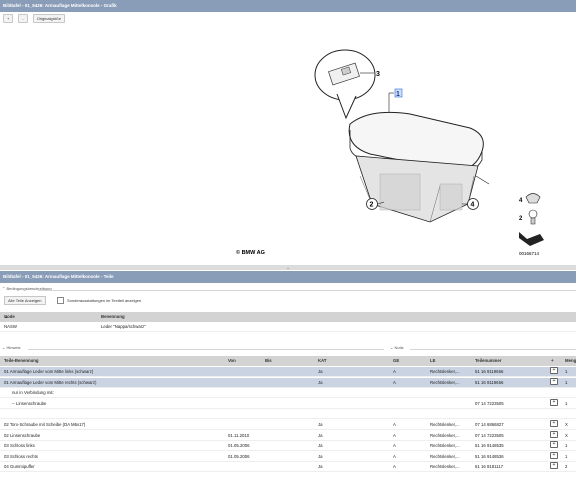 The width and height of the screenshot is (576, 480). What do you see at coordinates (398, 94) in the screenshot?
I see `callout-1: 1` at bounding box center [398, 94].